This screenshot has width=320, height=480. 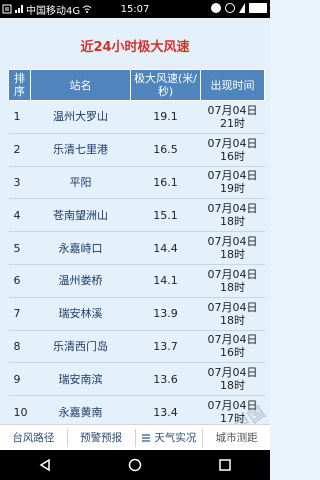 I want to click on table-row: 8 乐清西门岛 13.7 07月04日 16时, so click(x=136, y=347).